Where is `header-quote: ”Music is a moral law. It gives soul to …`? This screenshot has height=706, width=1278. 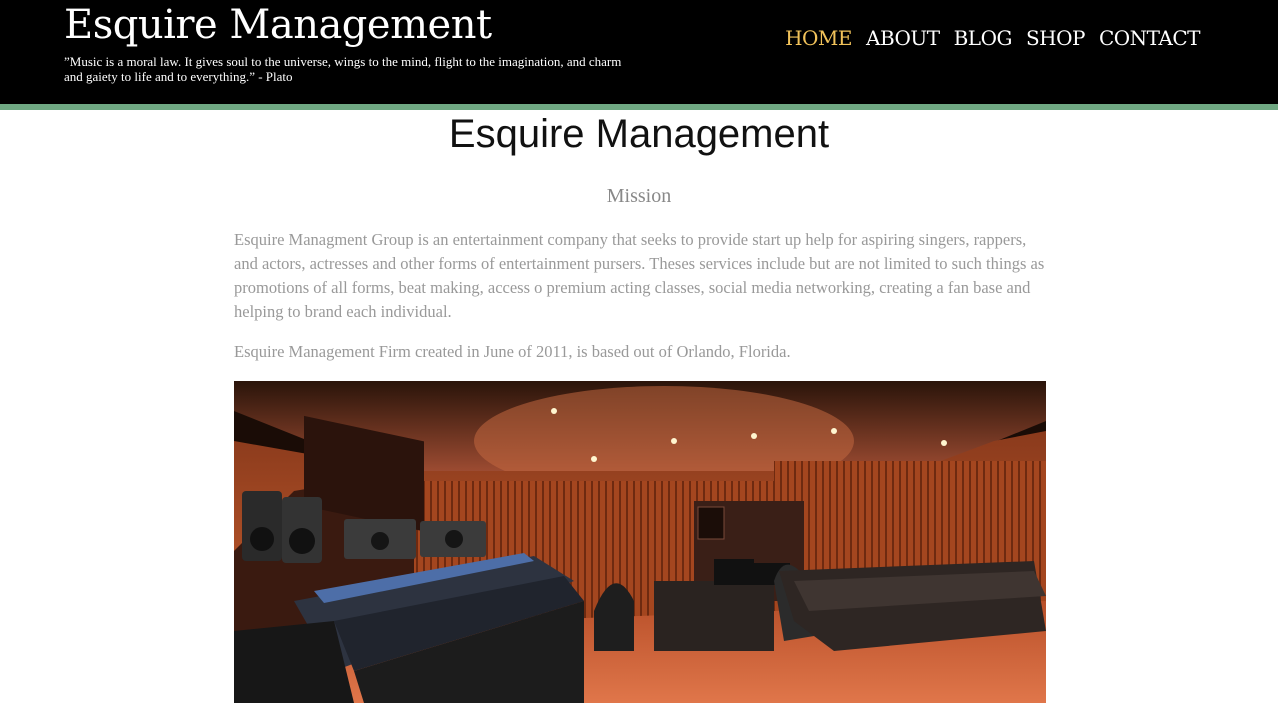 header-quote: ”Music is a moral law. It gives soul to … is located at coordinates (343, 69).